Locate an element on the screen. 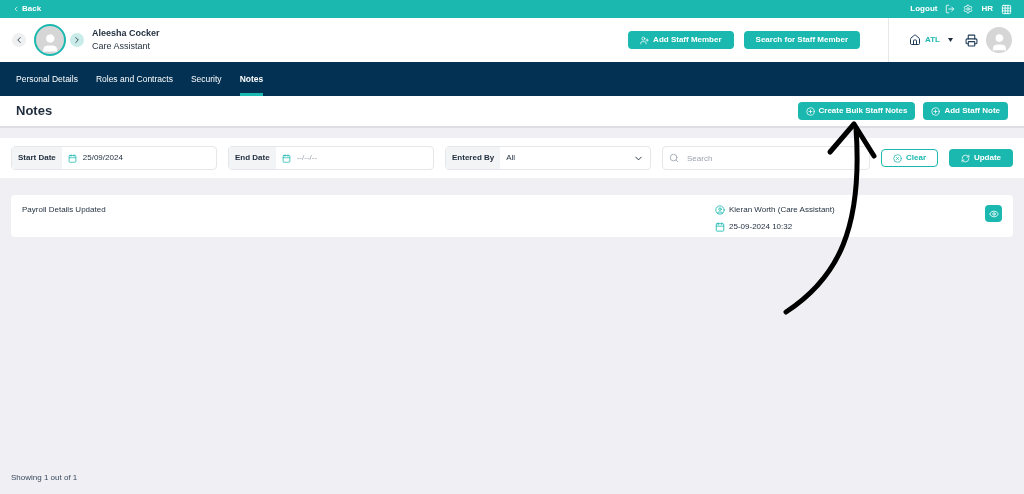  next-button is located at coordinates (77, 40).